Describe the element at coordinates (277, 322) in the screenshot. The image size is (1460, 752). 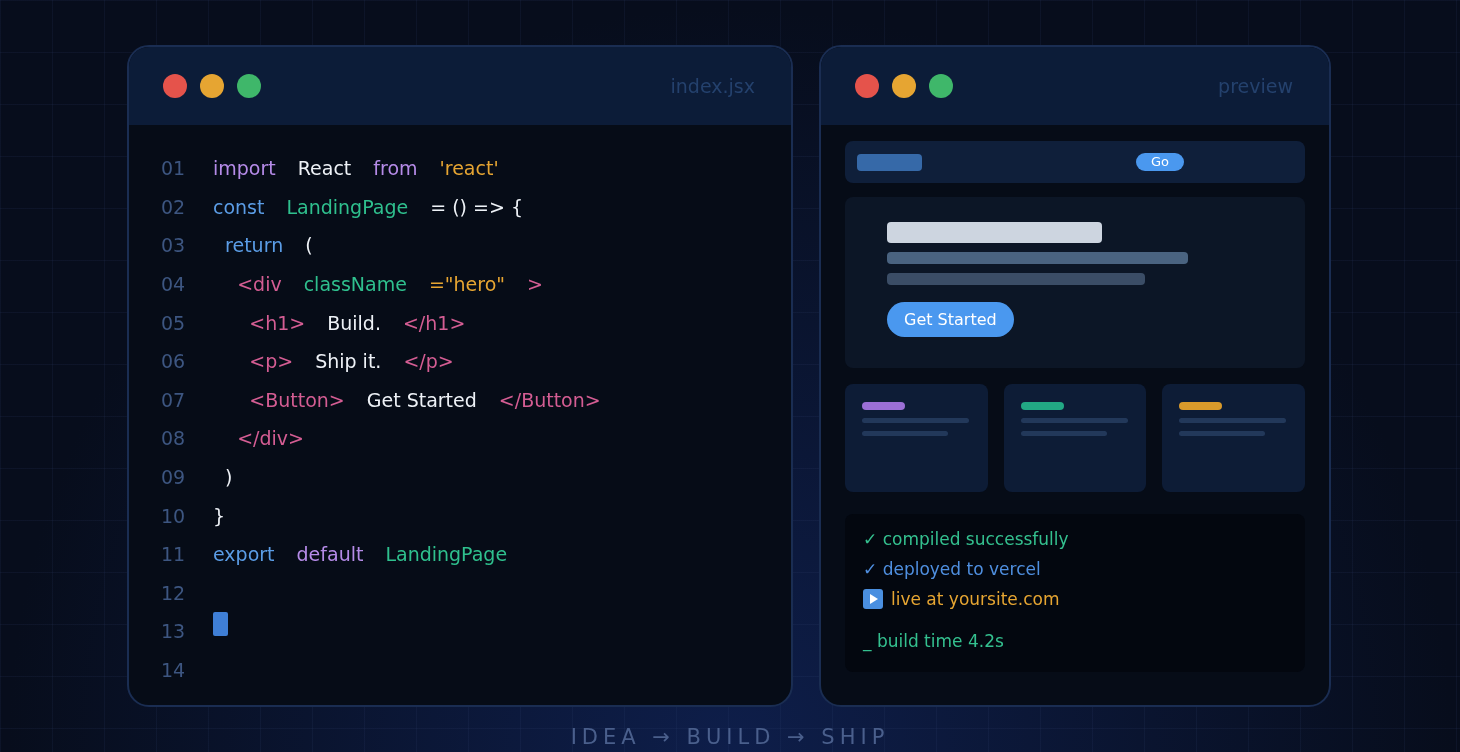
I see `code-token: <h1>` at that location.